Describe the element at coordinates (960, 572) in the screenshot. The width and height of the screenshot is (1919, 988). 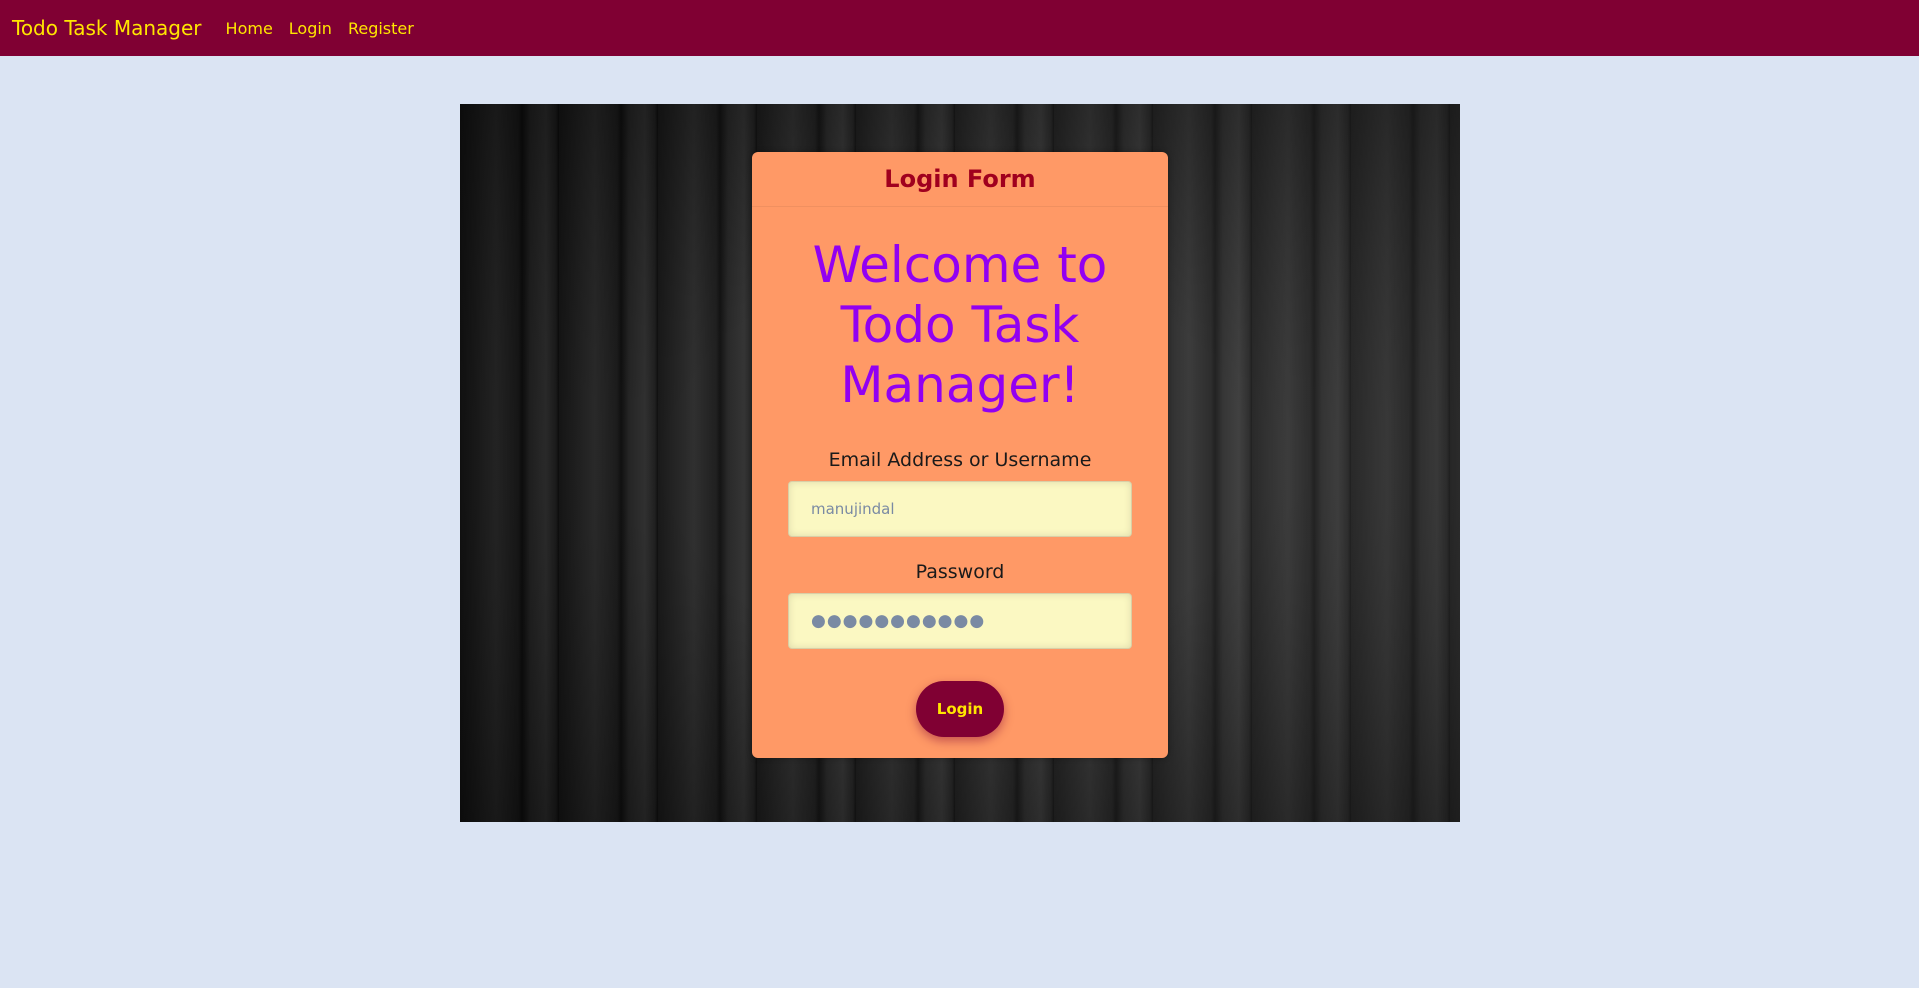
I see `password-label: Password` at that location.